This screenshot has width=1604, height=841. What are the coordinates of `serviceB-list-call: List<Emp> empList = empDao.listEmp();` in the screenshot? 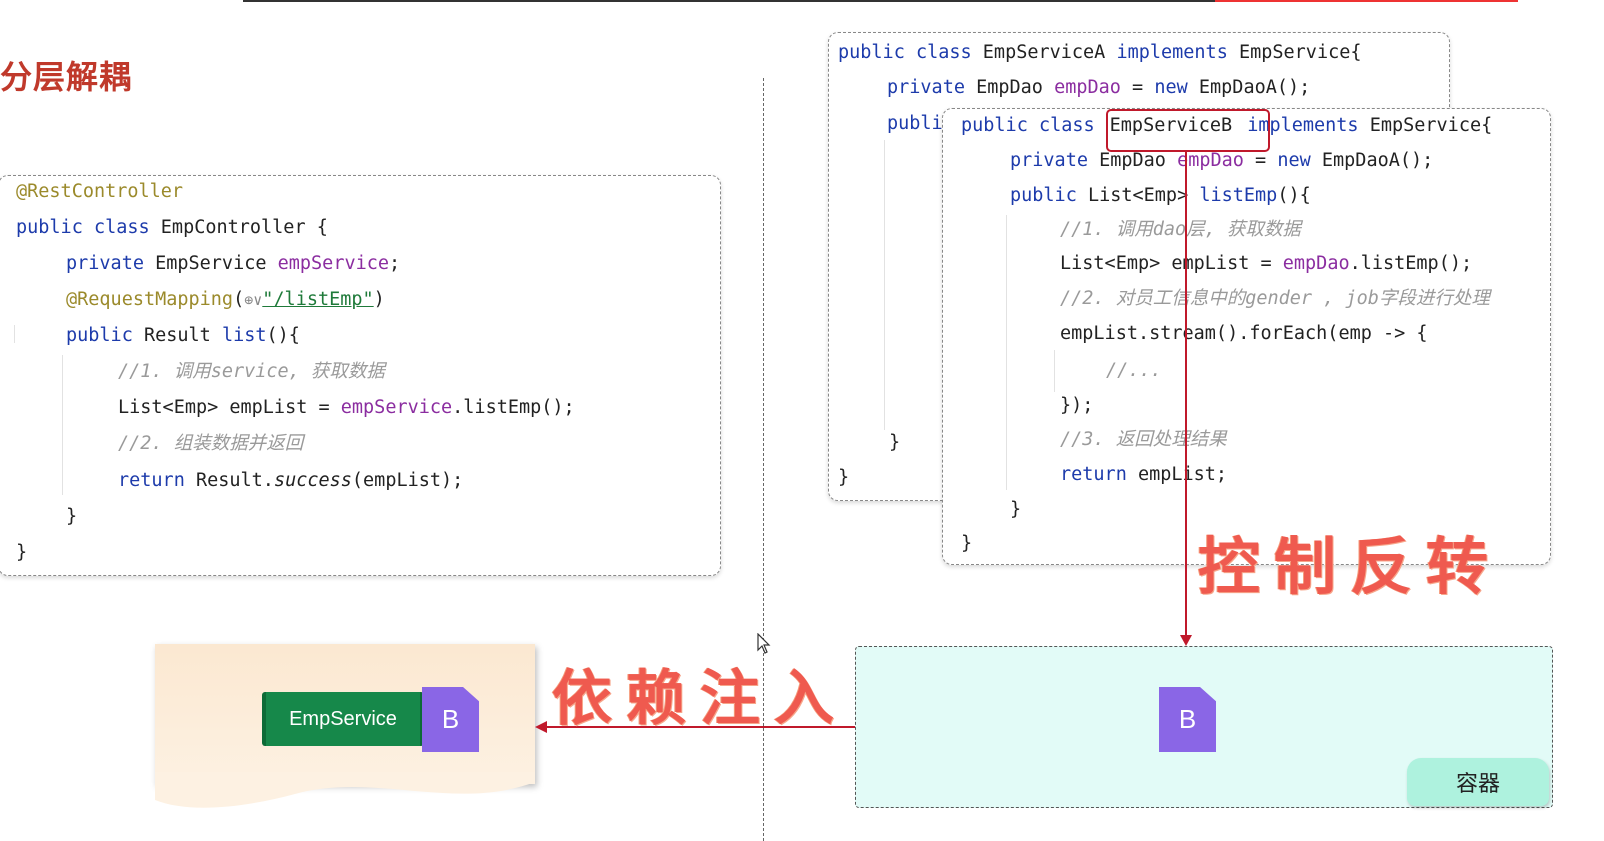 It's located at (1266, 263).